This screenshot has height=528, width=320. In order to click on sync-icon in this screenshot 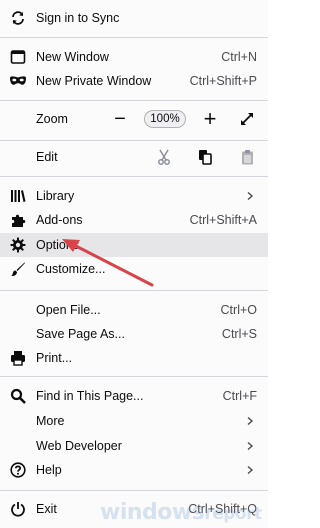, I will do `click(18, 18)`.